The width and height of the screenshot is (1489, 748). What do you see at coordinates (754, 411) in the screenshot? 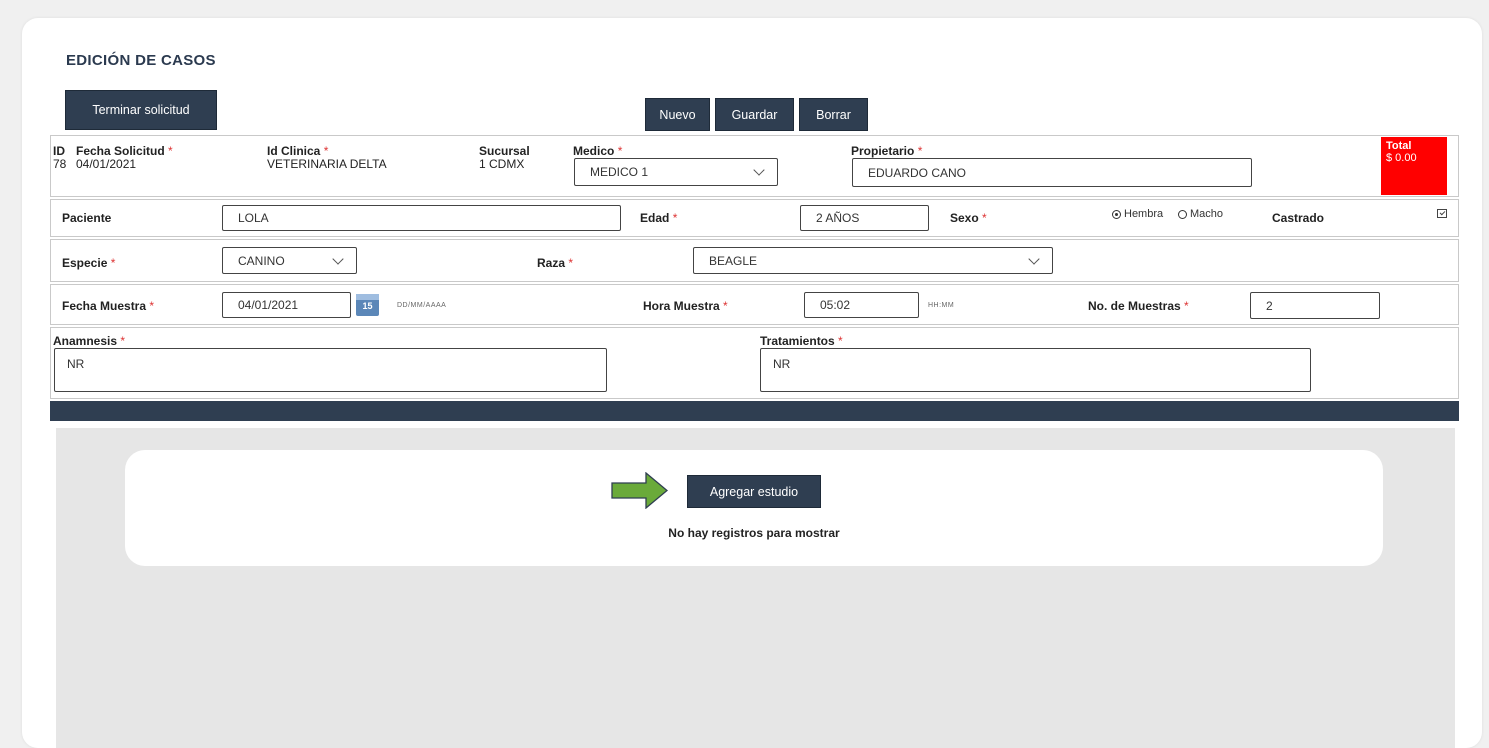
I see `section-divider-bar` at bounding box center [754, 411].